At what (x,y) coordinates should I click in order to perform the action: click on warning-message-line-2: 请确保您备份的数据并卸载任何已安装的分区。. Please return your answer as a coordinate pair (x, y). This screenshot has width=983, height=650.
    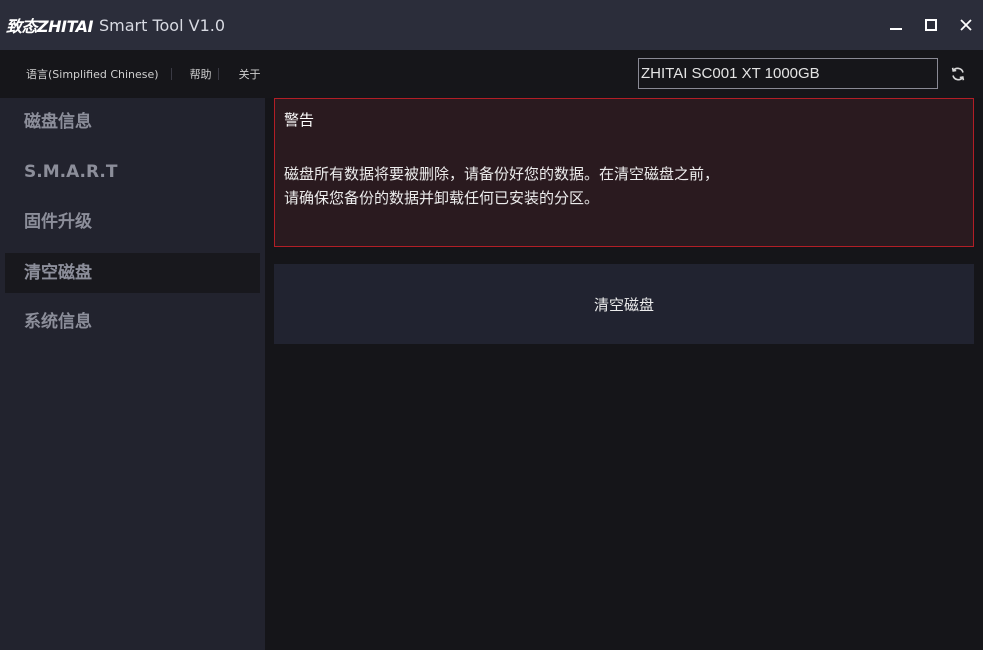
    Looking at the image, I should click on (442, 198).